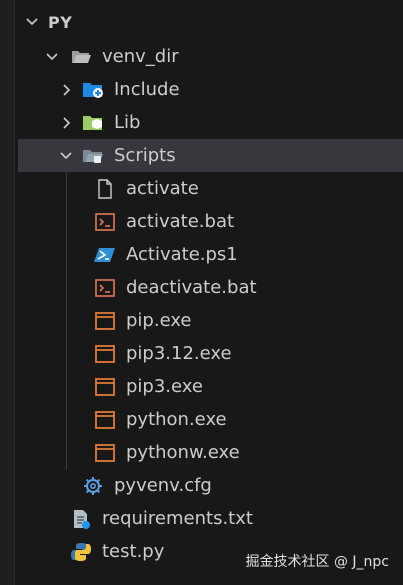  What do you see at coordinates (210, 122) in the screenshot?
I see `tree-item-lib: Lib` at bounding box center [210, 122].